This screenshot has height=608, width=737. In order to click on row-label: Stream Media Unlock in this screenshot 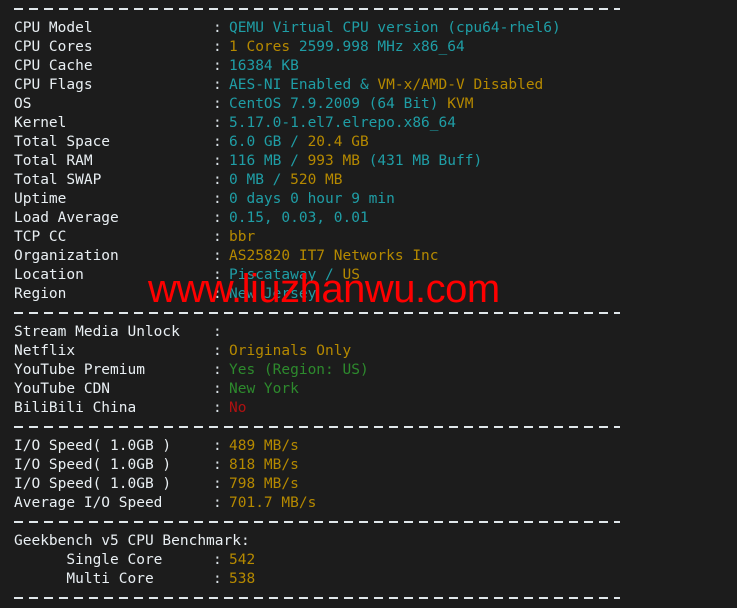, I will do `click(97, 332)`.